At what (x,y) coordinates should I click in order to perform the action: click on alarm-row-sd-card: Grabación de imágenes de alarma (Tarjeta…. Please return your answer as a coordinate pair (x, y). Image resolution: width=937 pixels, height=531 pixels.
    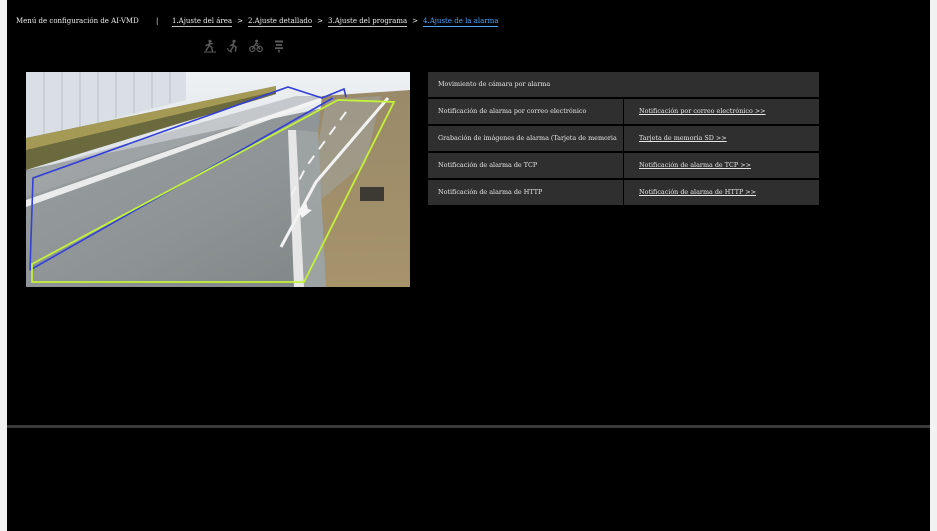
    Looking at the image, I should click on (623, 146).